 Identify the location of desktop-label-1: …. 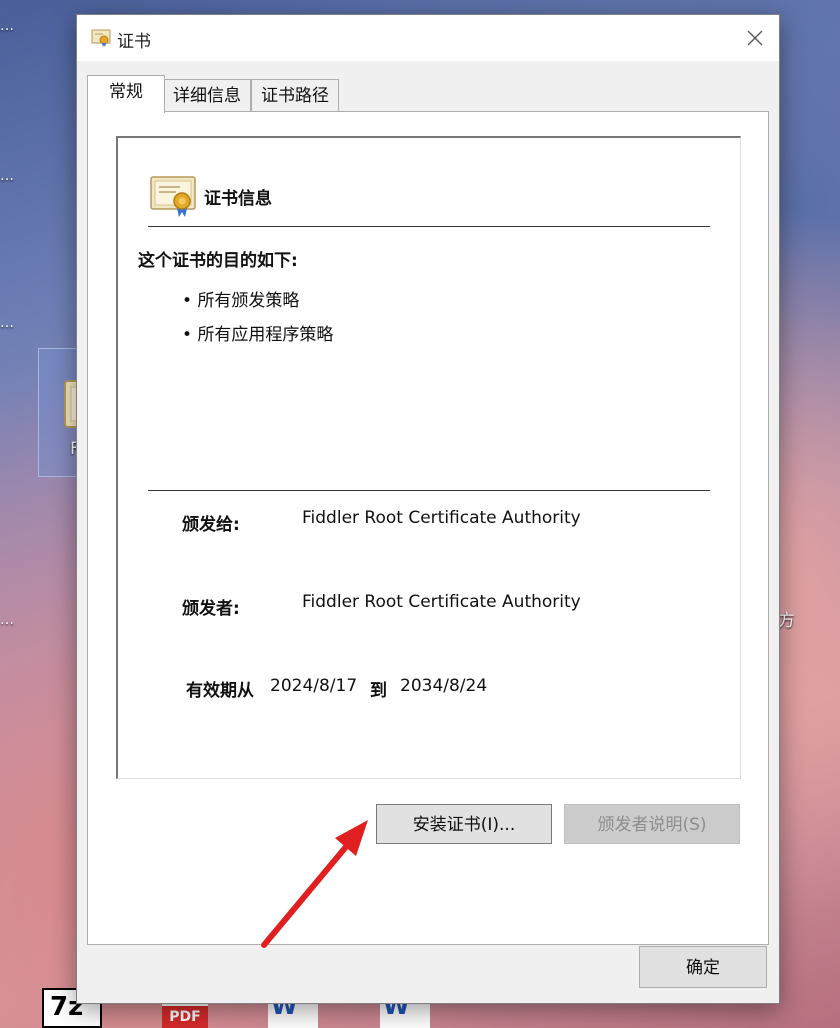
(7, 26).